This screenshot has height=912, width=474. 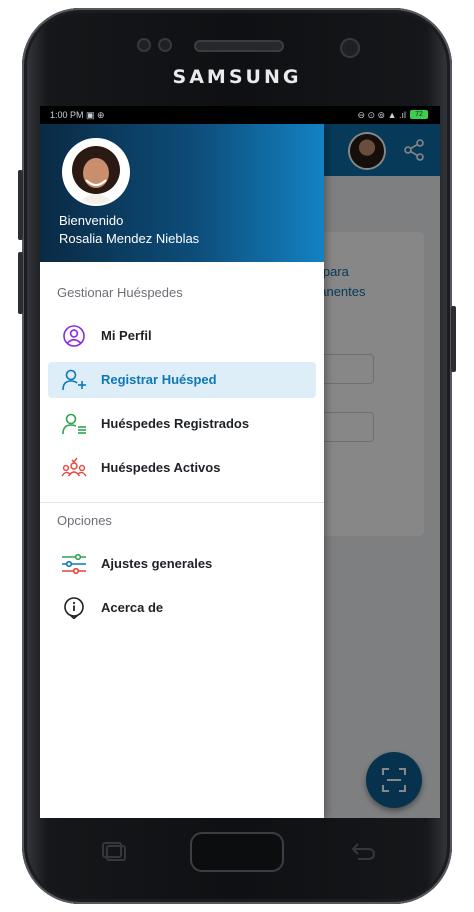 I want to click on volume-button, so click(x=20, y=205).